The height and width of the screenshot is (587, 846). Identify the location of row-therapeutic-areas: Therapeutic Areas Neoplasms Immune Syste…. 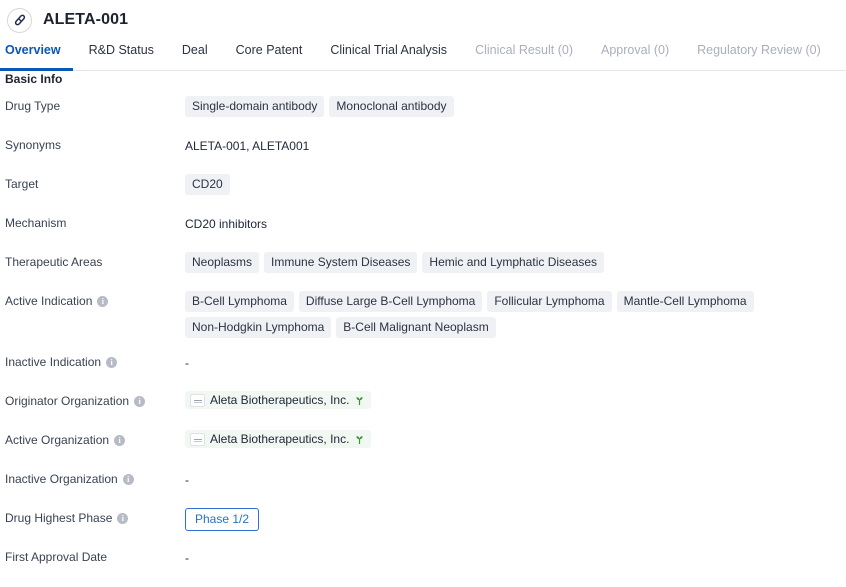
(423, 270).